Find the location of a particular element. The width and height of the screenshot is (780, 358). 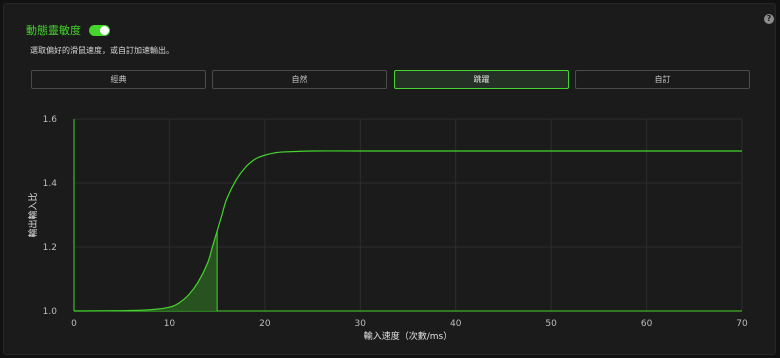

shaded-area is located at coordinates (146, 271).